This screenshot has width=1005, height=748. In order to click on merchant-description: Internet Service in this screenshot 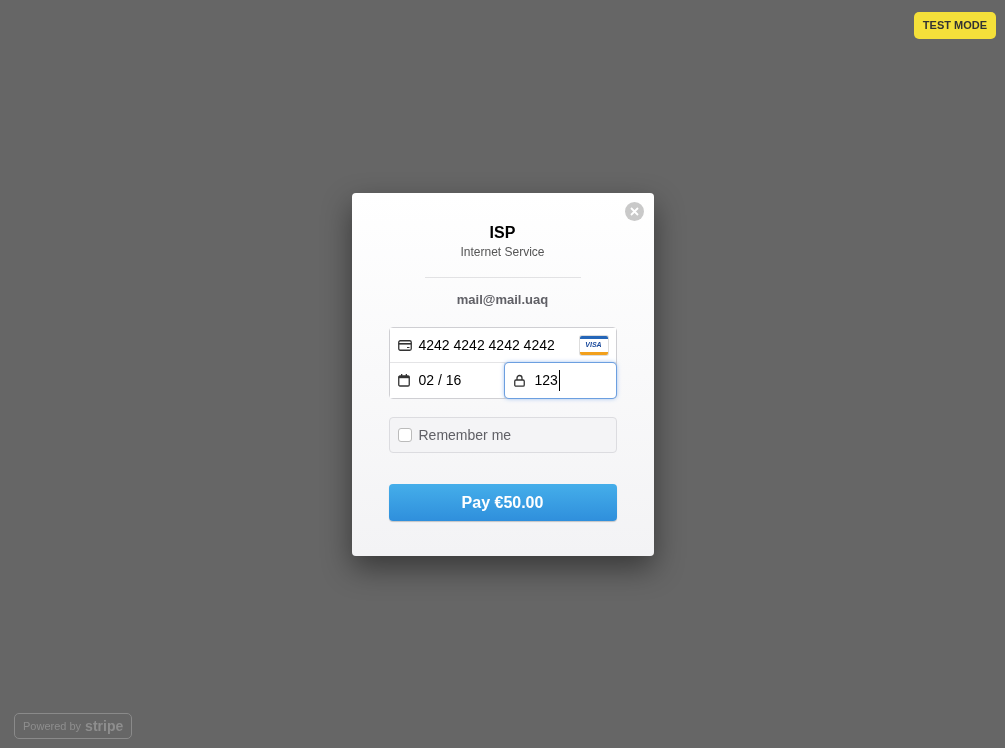, I will do `click(502, 252)`.